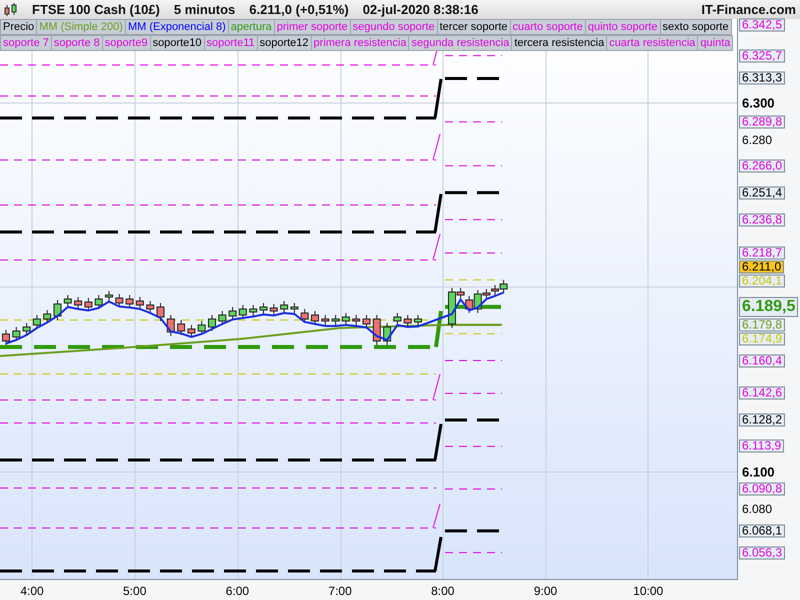  What do you see at coordinates (251, 27) in the screenshot?
I see `legend-item: apertura` at bounding box center [251, 27].